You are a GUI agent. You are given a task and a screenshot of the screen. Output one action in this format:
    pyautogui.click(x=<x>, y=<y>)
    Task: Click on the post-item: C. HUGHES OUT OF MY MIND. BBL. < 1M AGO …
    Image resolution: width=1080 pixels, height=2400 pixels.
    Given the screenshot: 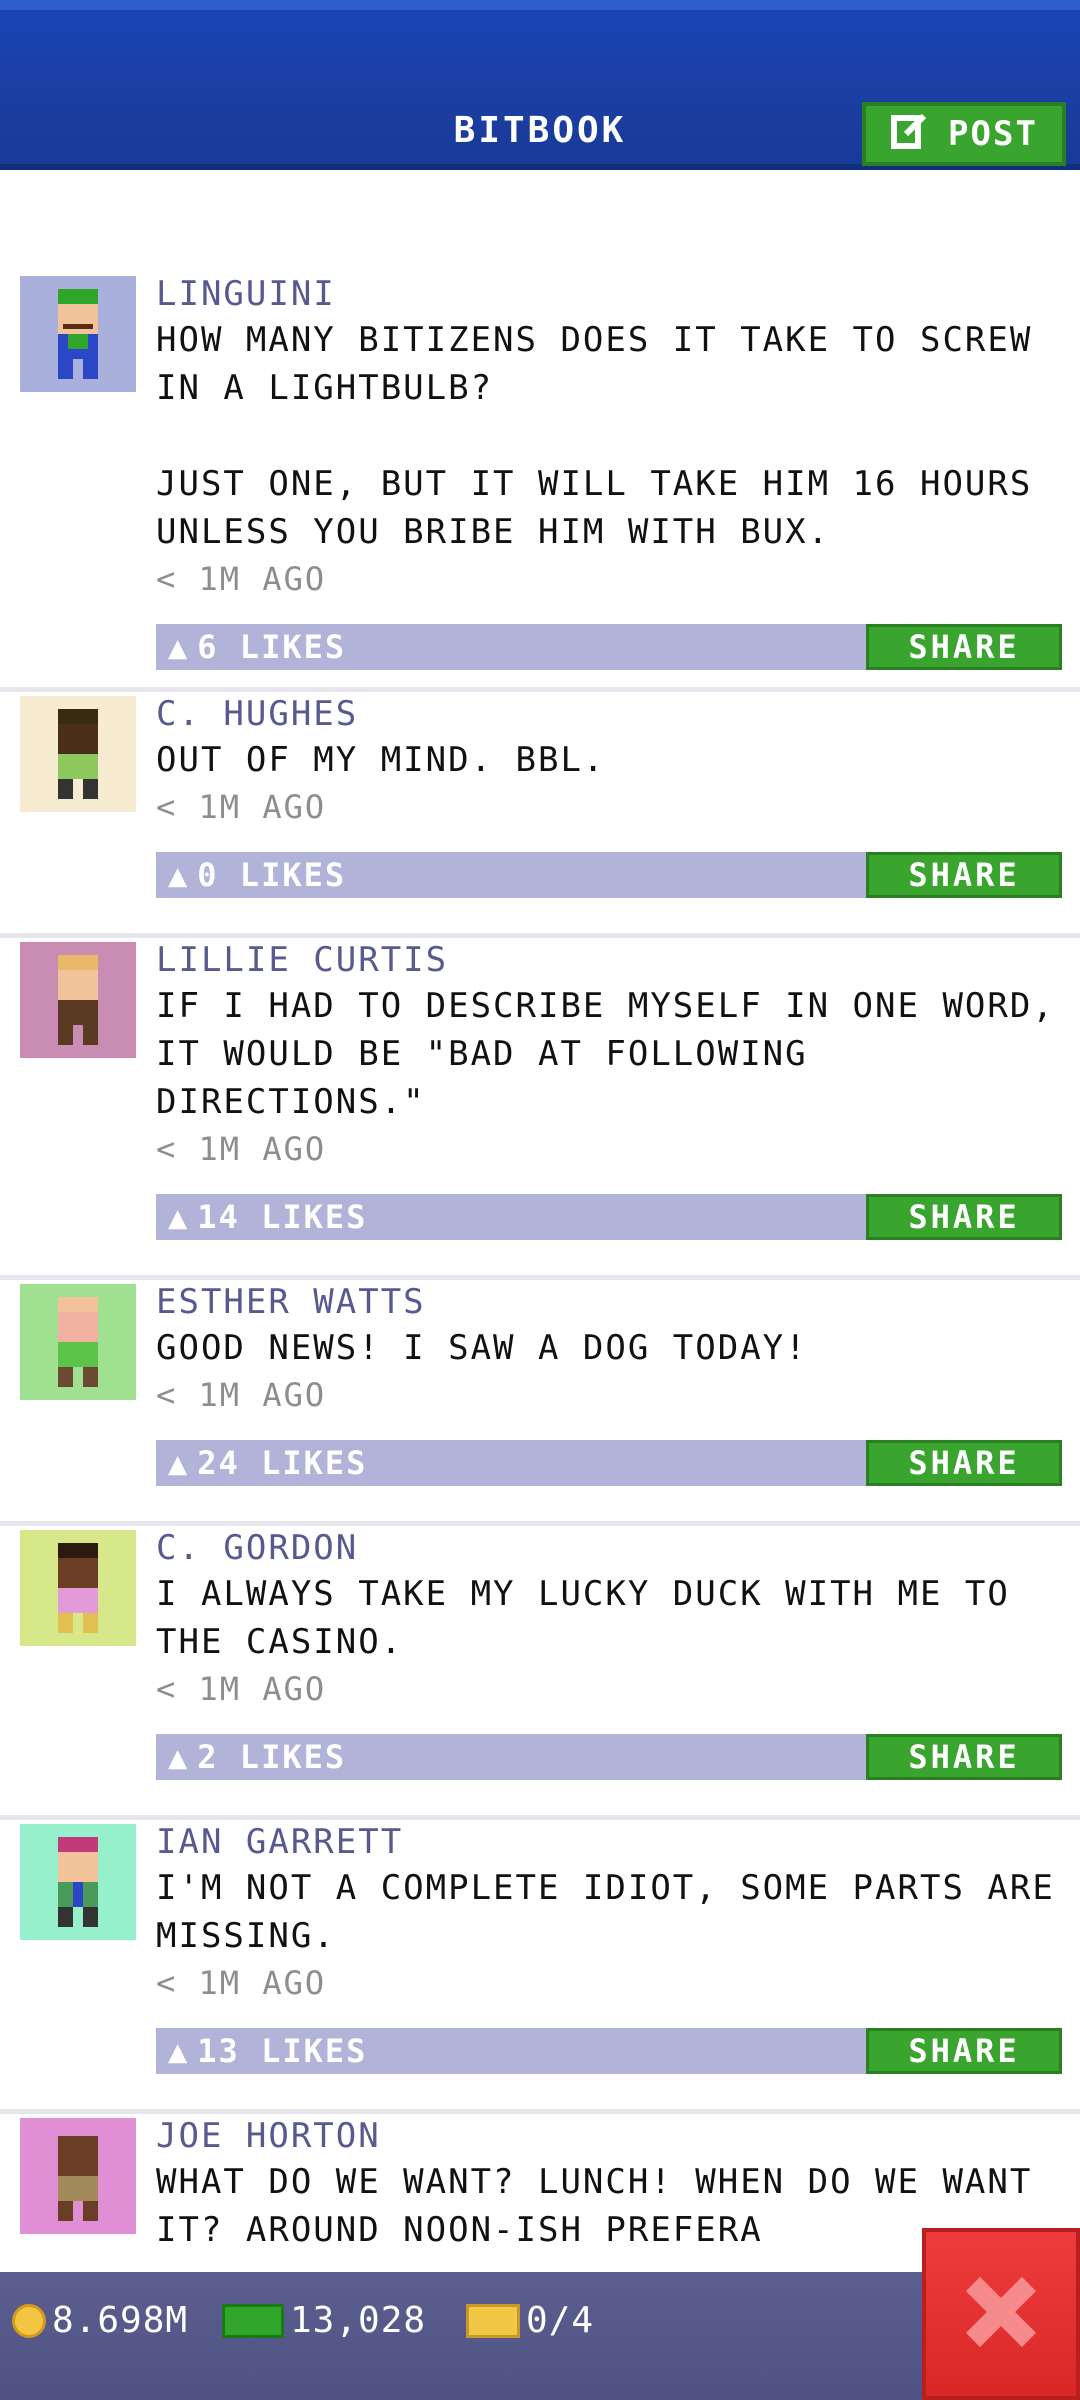 What is the action you would take?
    pyautogui.click(x=540, y=815)
    